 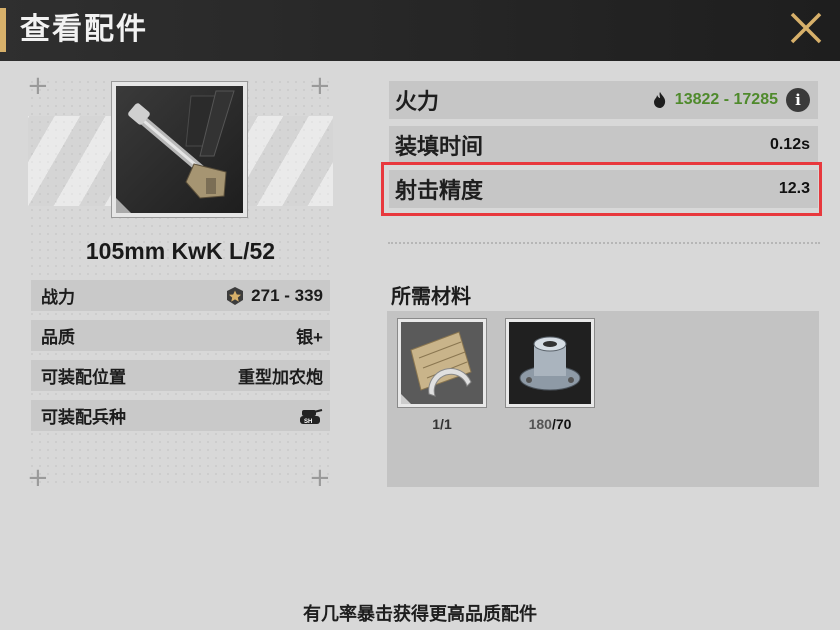 What do you see at coordinates (540, 424) in the screenshot?
I see `material-have: 180` at bounding box center [540, 424].